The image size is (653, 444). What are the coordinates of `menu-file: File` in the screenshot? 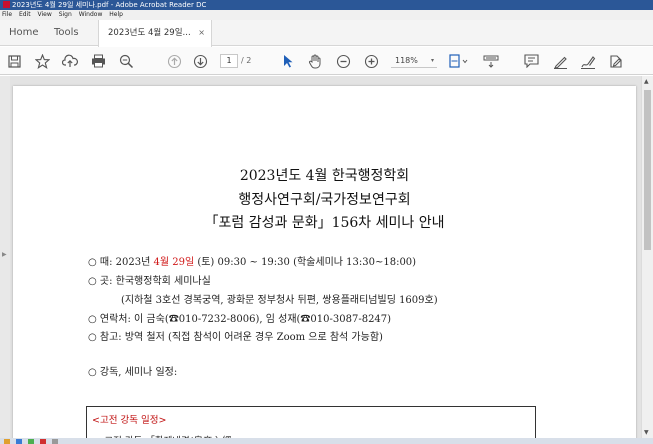 It's located at (7, 14).